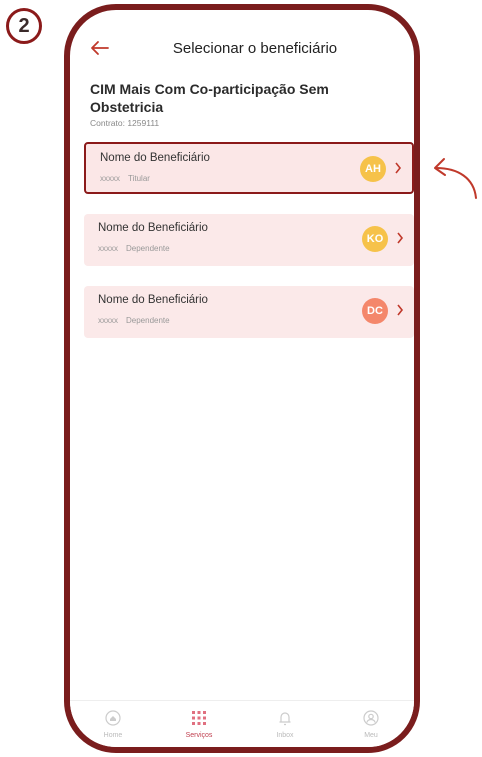 The image size is (482, 757). Describe the element at coordinates (375, 311) in the screenshot. I see `avatar: DC` at that location.